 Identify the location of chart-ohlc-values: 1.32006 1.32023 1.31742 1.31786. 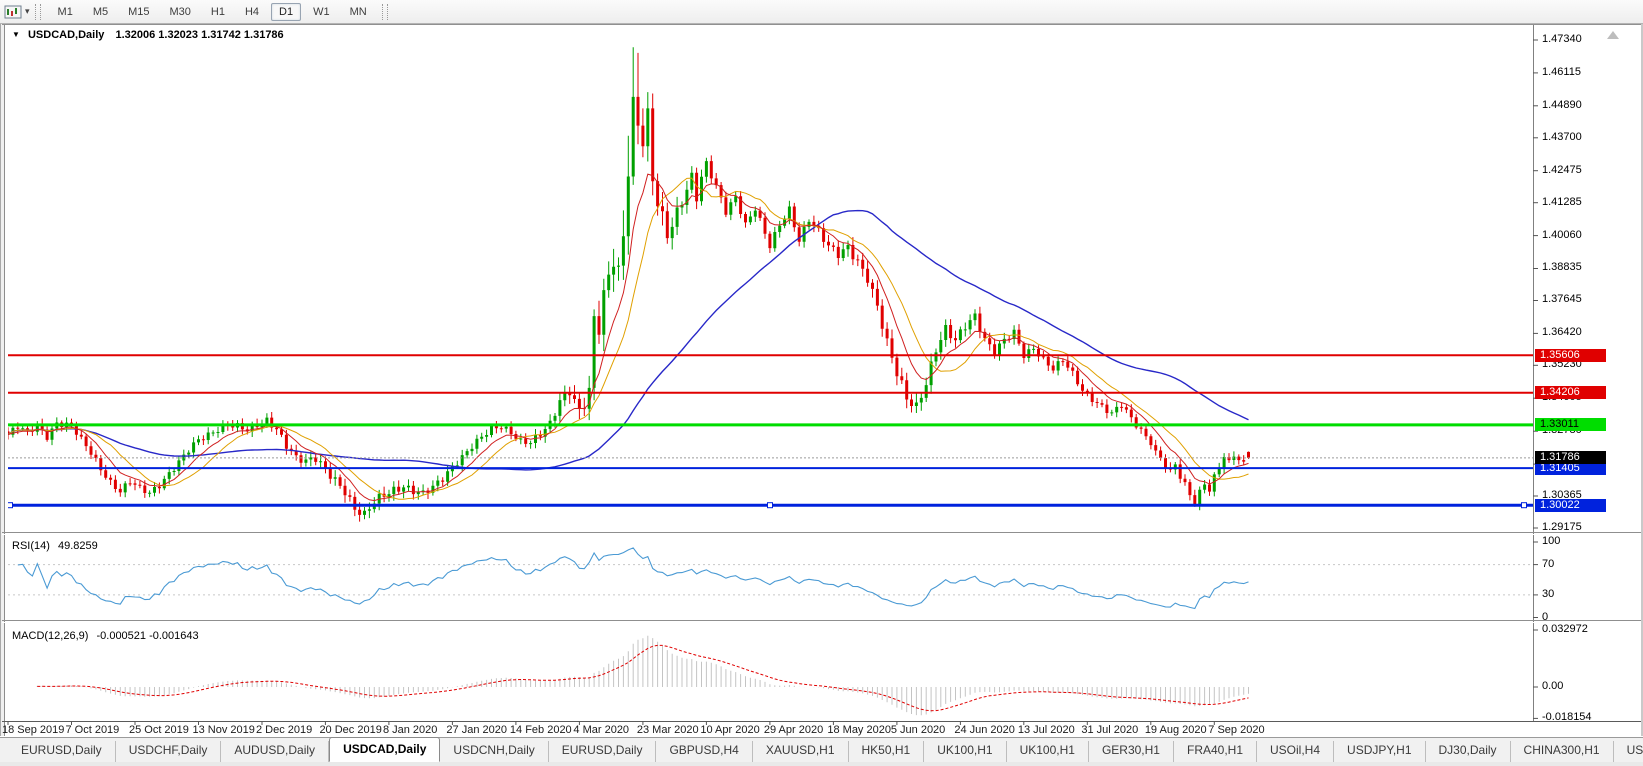
(199, 35).